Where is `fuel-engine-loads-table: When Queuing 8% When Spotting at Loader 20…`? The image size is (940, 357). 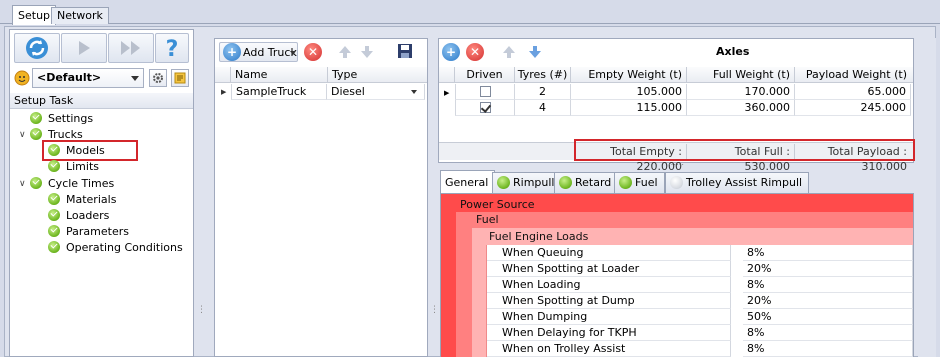
fuel-engine-loads-table: When Queuing 8% When Spotting at Loader 20… is located at coordinates (699, 301).